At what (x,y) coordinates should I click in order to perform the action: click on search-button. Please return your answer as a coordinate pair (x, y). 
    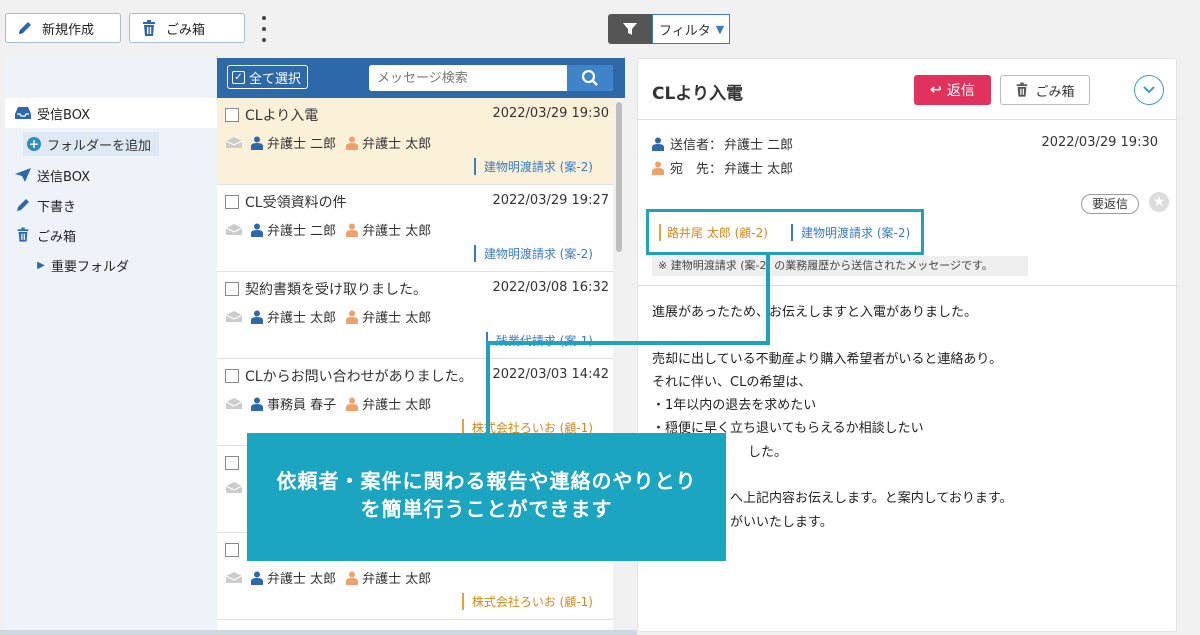
    Looking at the image, I should click on (590, 78).